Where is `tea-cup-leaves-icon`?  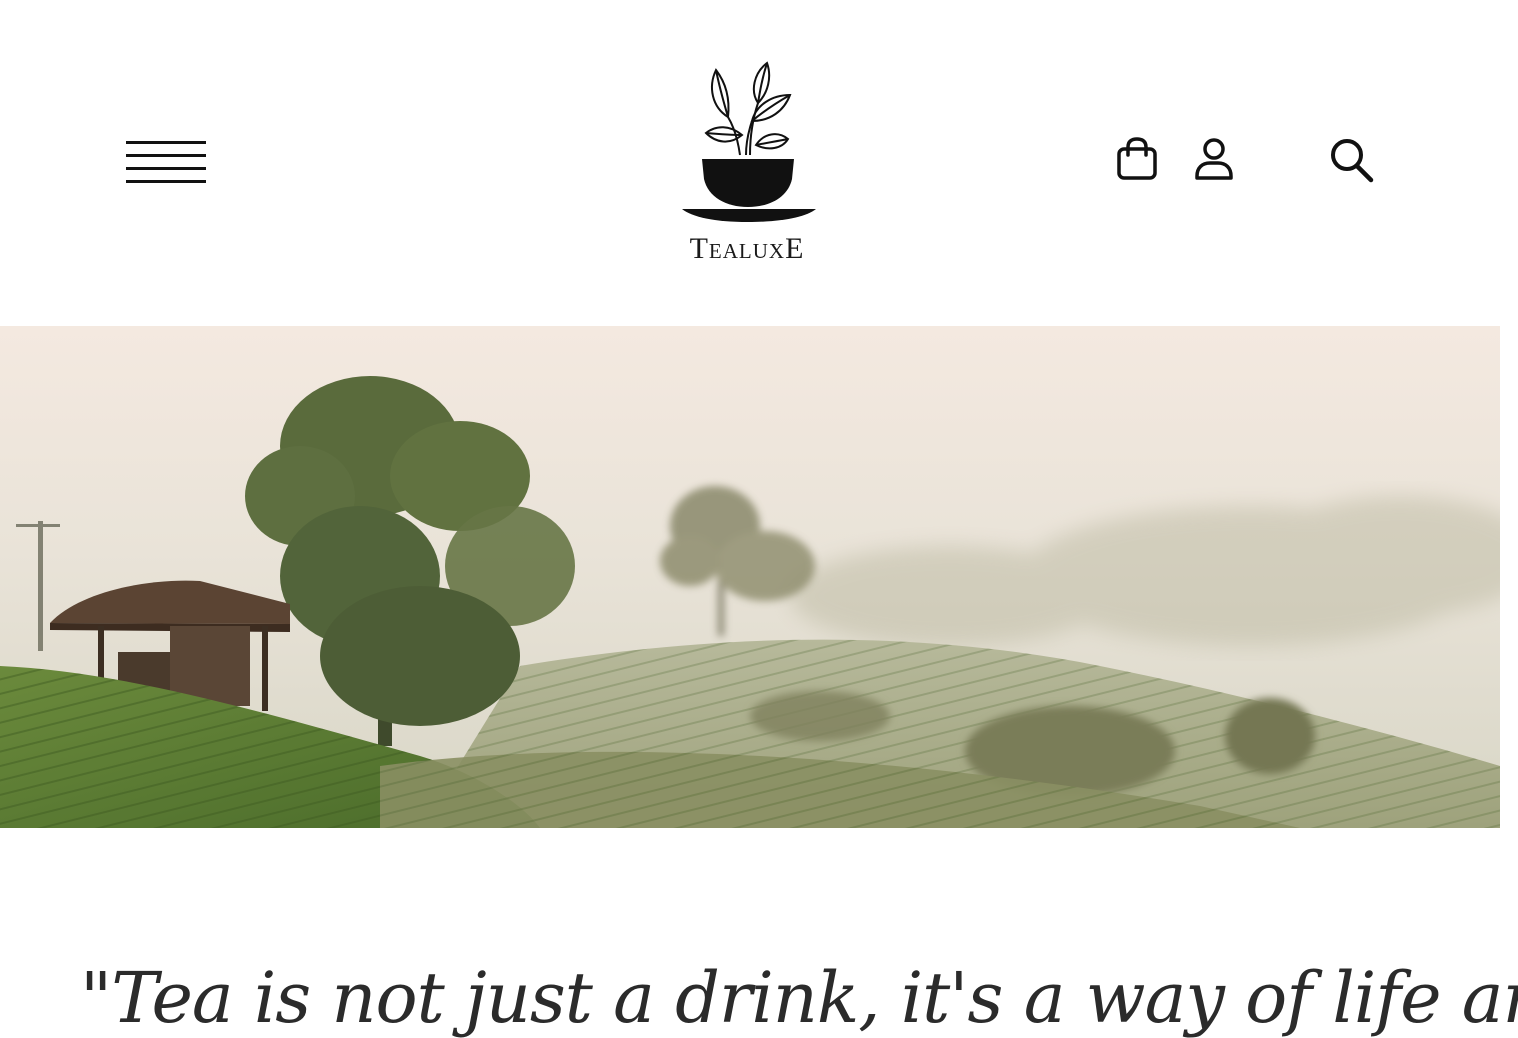
tea-cup-leaves-icon is located at coordinates (749, 141).